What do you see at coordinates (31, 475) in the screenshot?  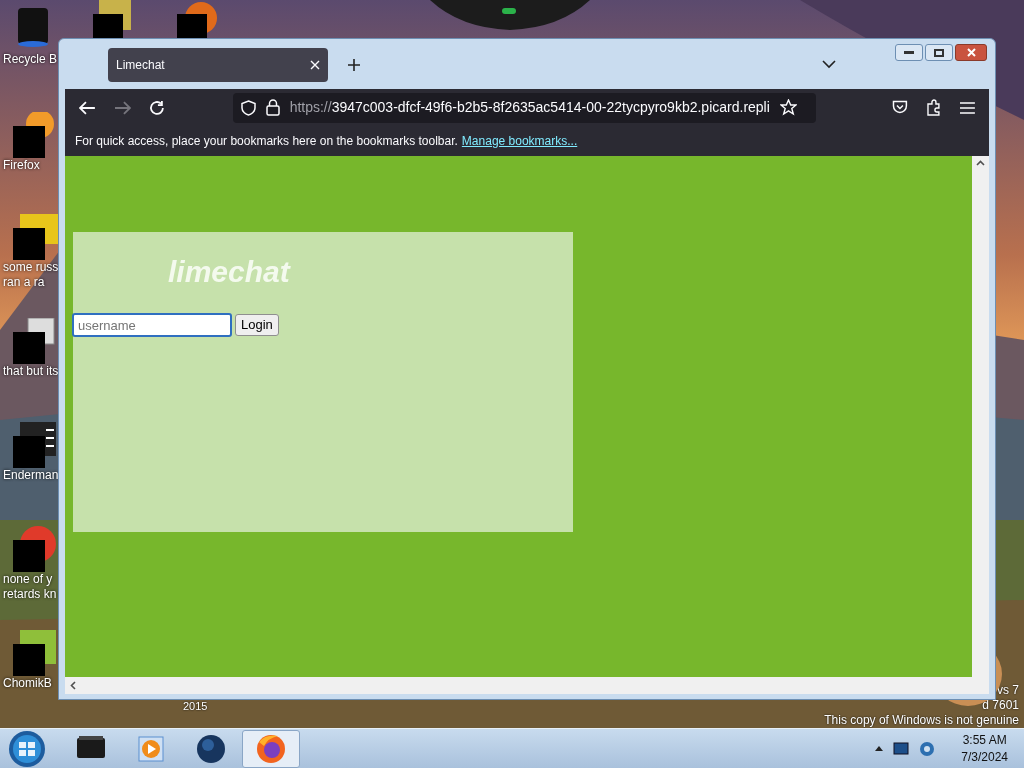 I see `desktop-icon-label: Enderman` at bounding box center [31, 475].